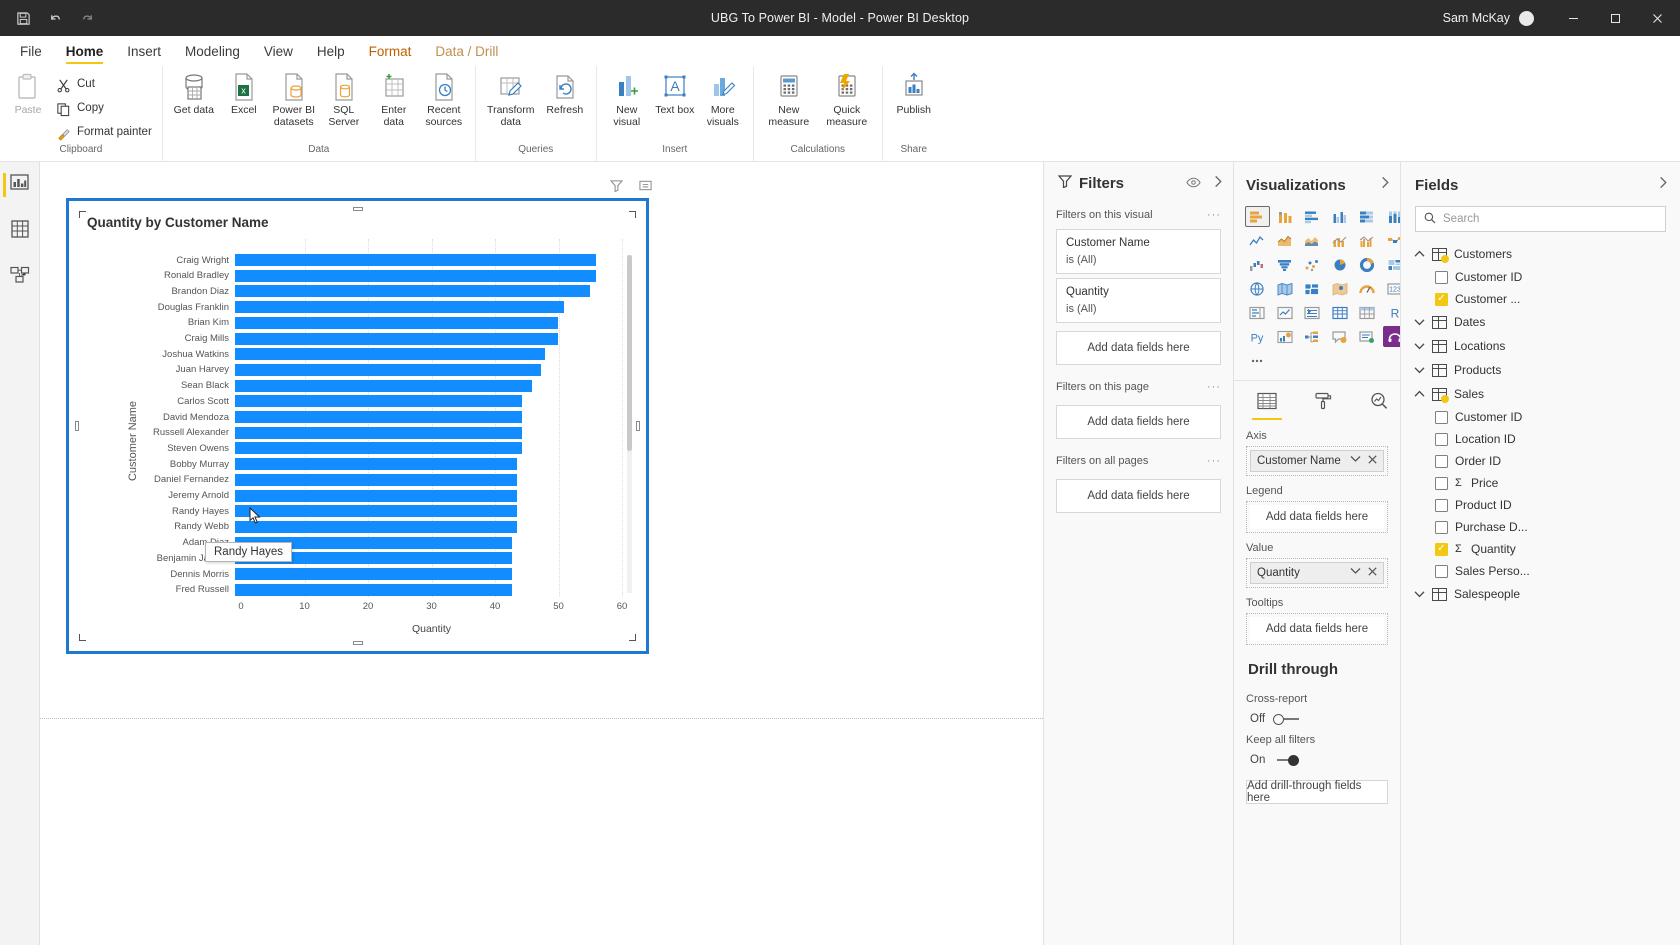 The image size is (1680, 945). What do you see at coordinates (364, 543) in the screenshot?
I see `bar-row: Adam Diaz` at bounding box center [364, 543].